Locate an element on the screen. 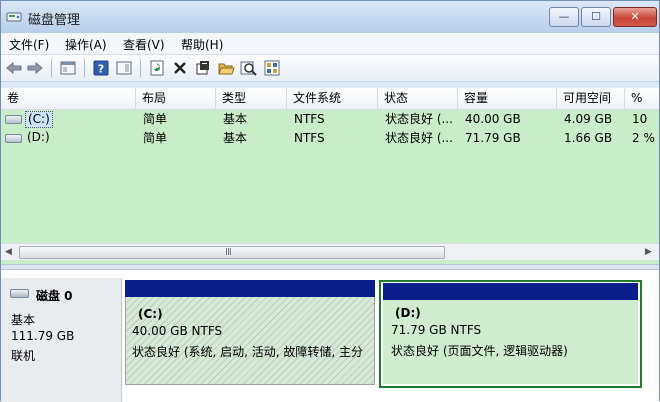 Image resolution: width=660 pixels, height=402 pixels. column-header-free-space: 可用空间 is located at coordinates (591, 99).